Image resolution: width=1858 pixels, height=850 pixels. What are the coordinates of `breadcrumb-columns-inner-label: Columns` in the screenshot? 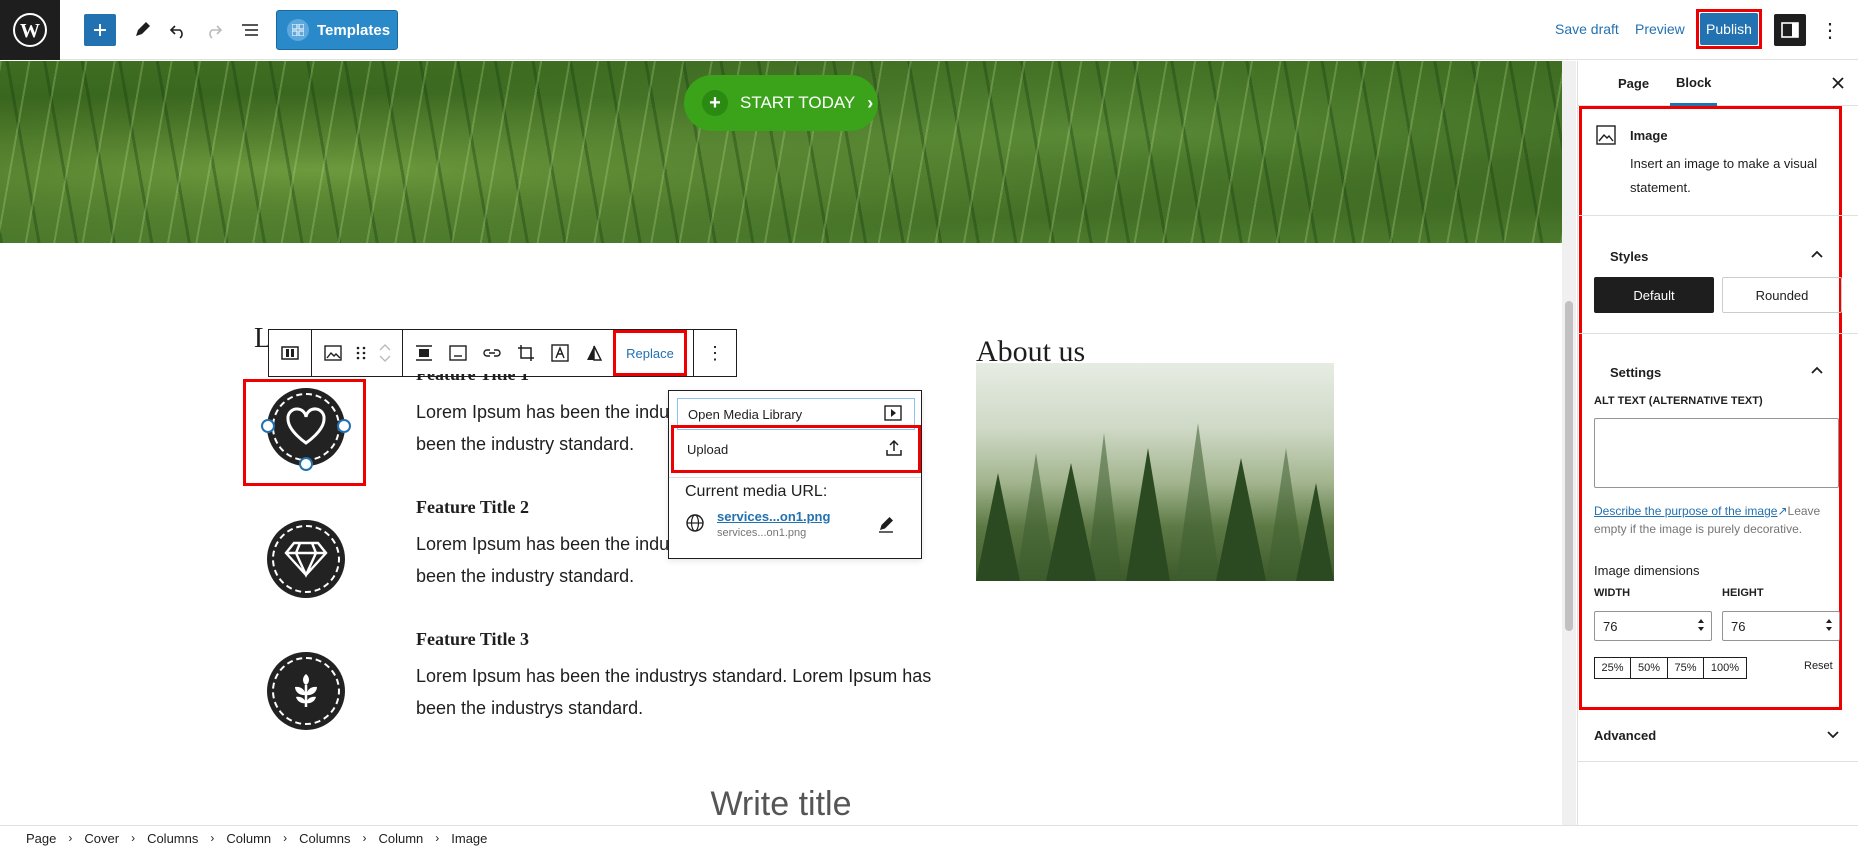 It's located at (325, 838).